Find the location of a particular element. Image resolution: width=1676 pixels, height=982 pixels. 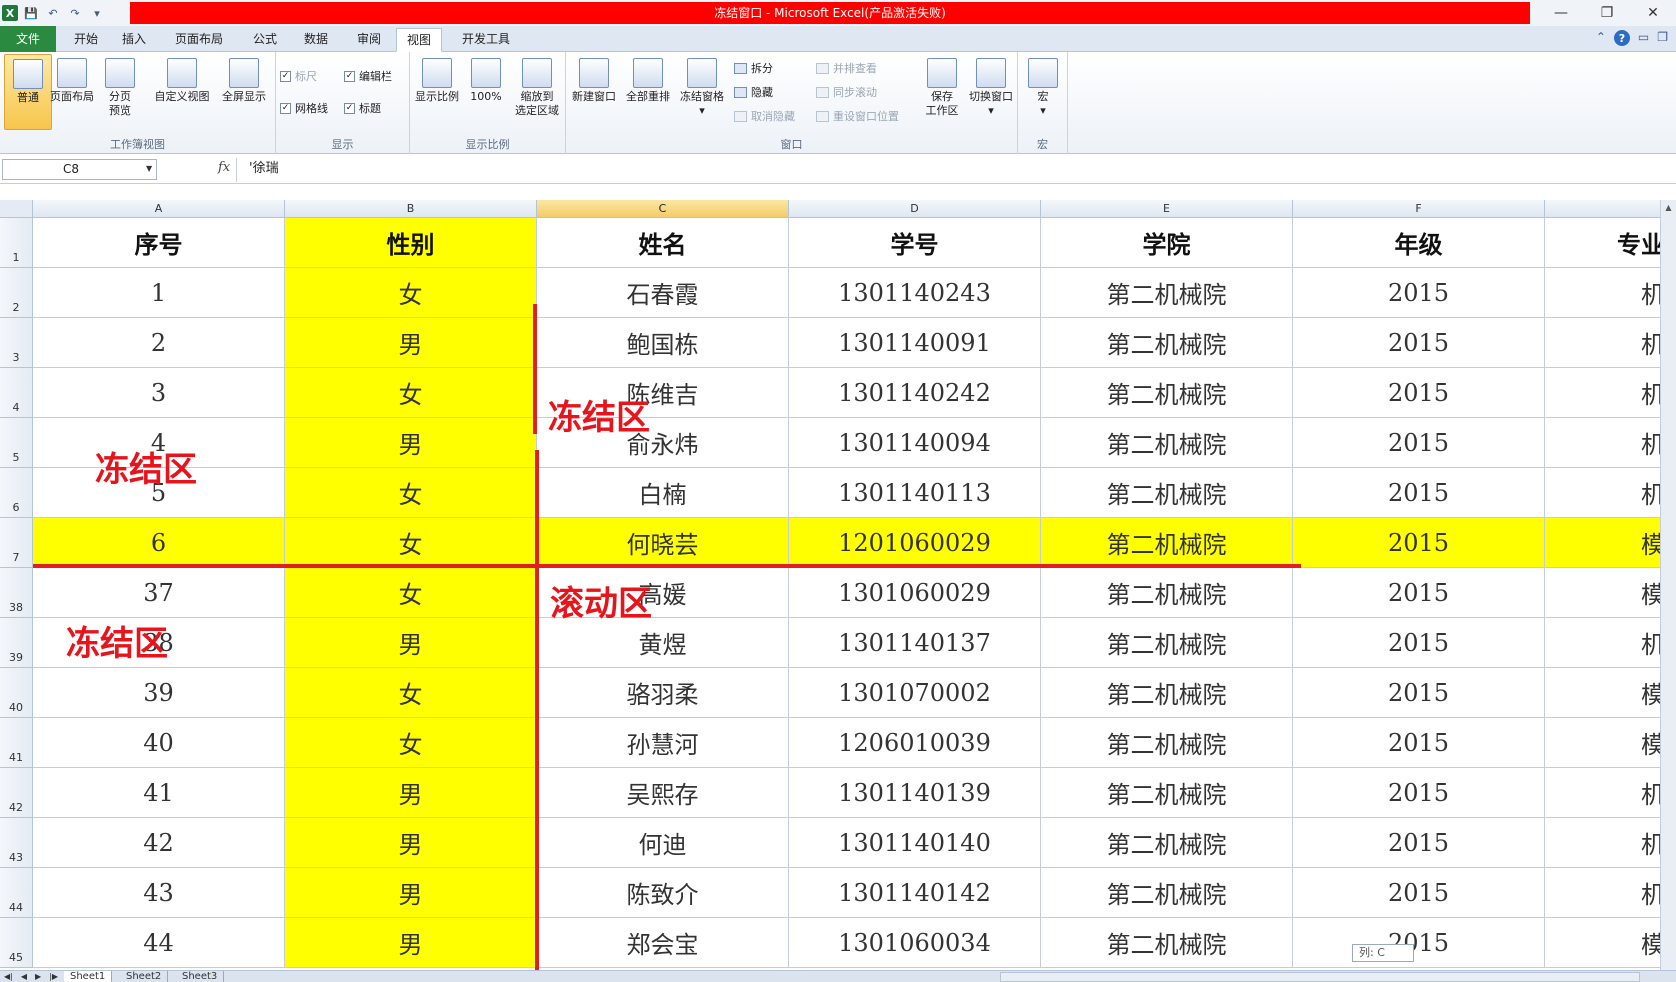

cell: 43 is located at coordinates (159, 893).